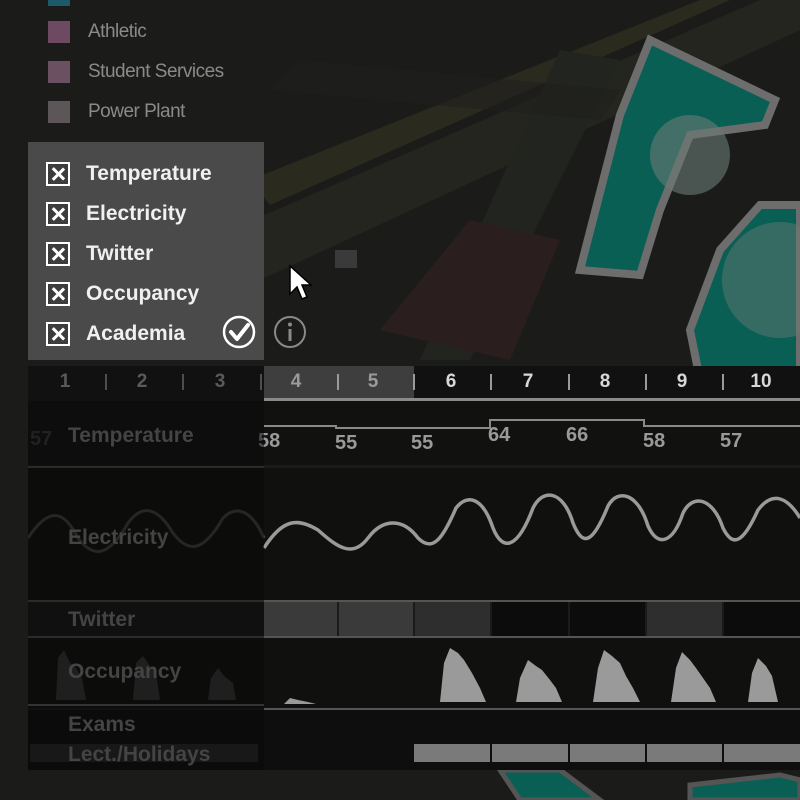  Describe the element at coordinates (654, 441) in the screenshot. I see `temperature-value: 58` at that location.